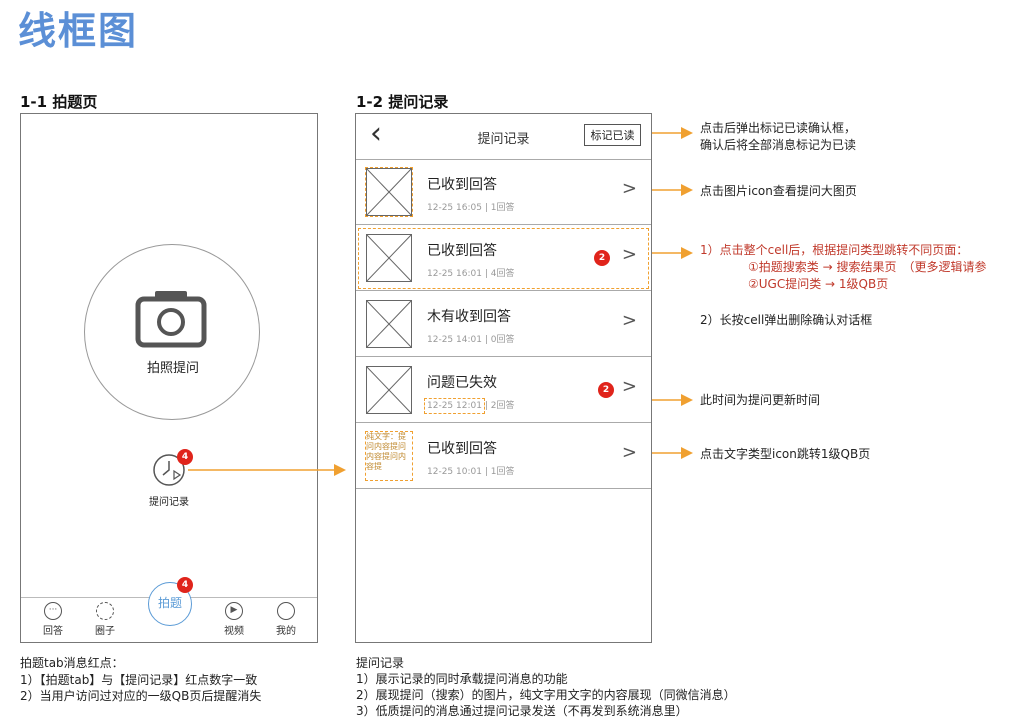 The width and height of the screenshot is (1034, 721). What do you see at coordinates (778, 145) in the screenshot?
I see `annotation-mark-read-2: 确认后将全部消息标记为已读` at bounding box center [778, 145].